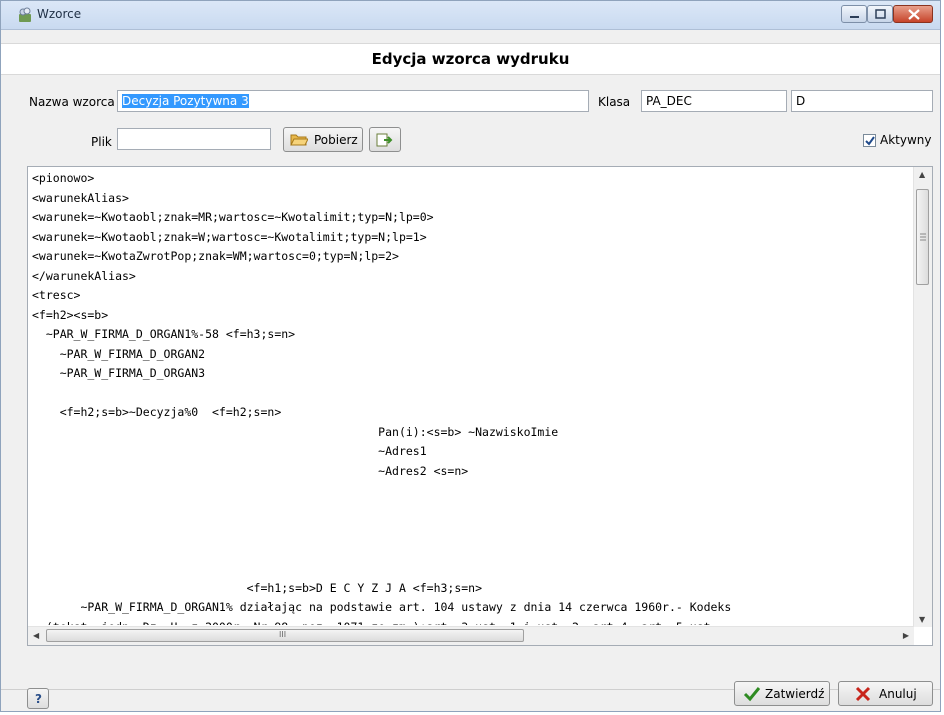  I want to click on maximize-icon, so click(880, 14).